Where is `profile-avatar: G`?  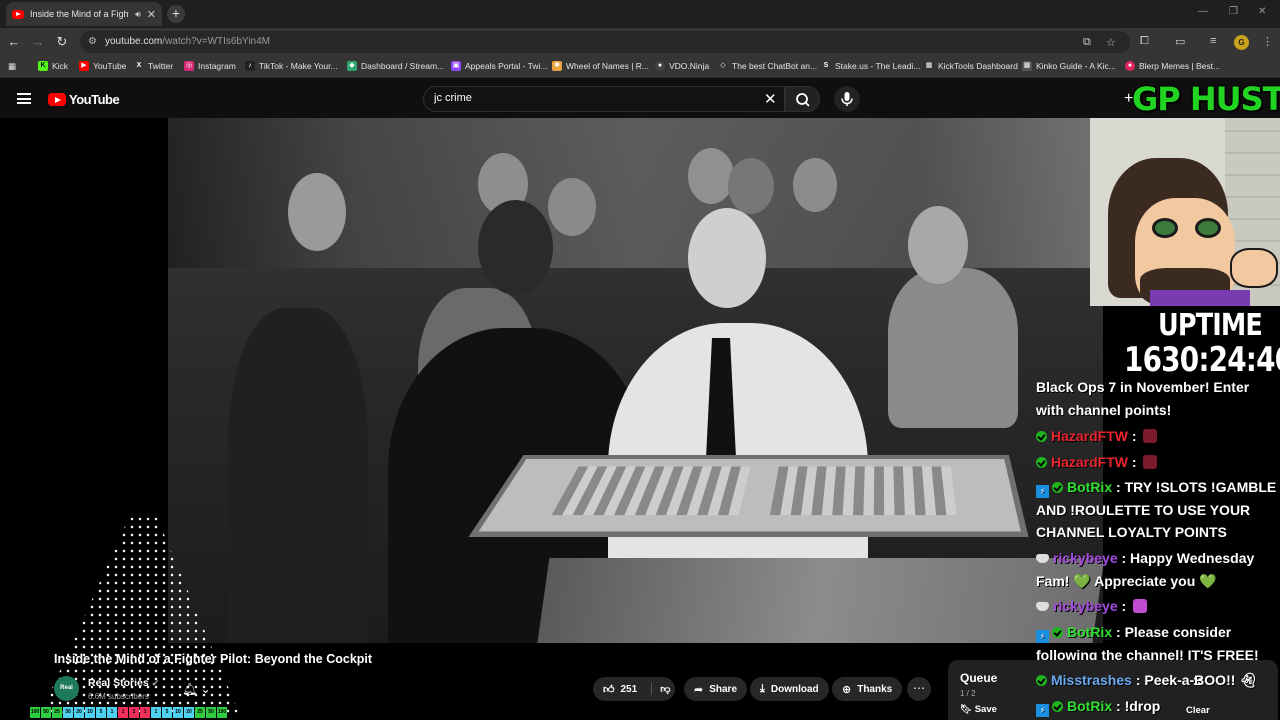
profile-avatar: G is located at coordinates (1241, 42).